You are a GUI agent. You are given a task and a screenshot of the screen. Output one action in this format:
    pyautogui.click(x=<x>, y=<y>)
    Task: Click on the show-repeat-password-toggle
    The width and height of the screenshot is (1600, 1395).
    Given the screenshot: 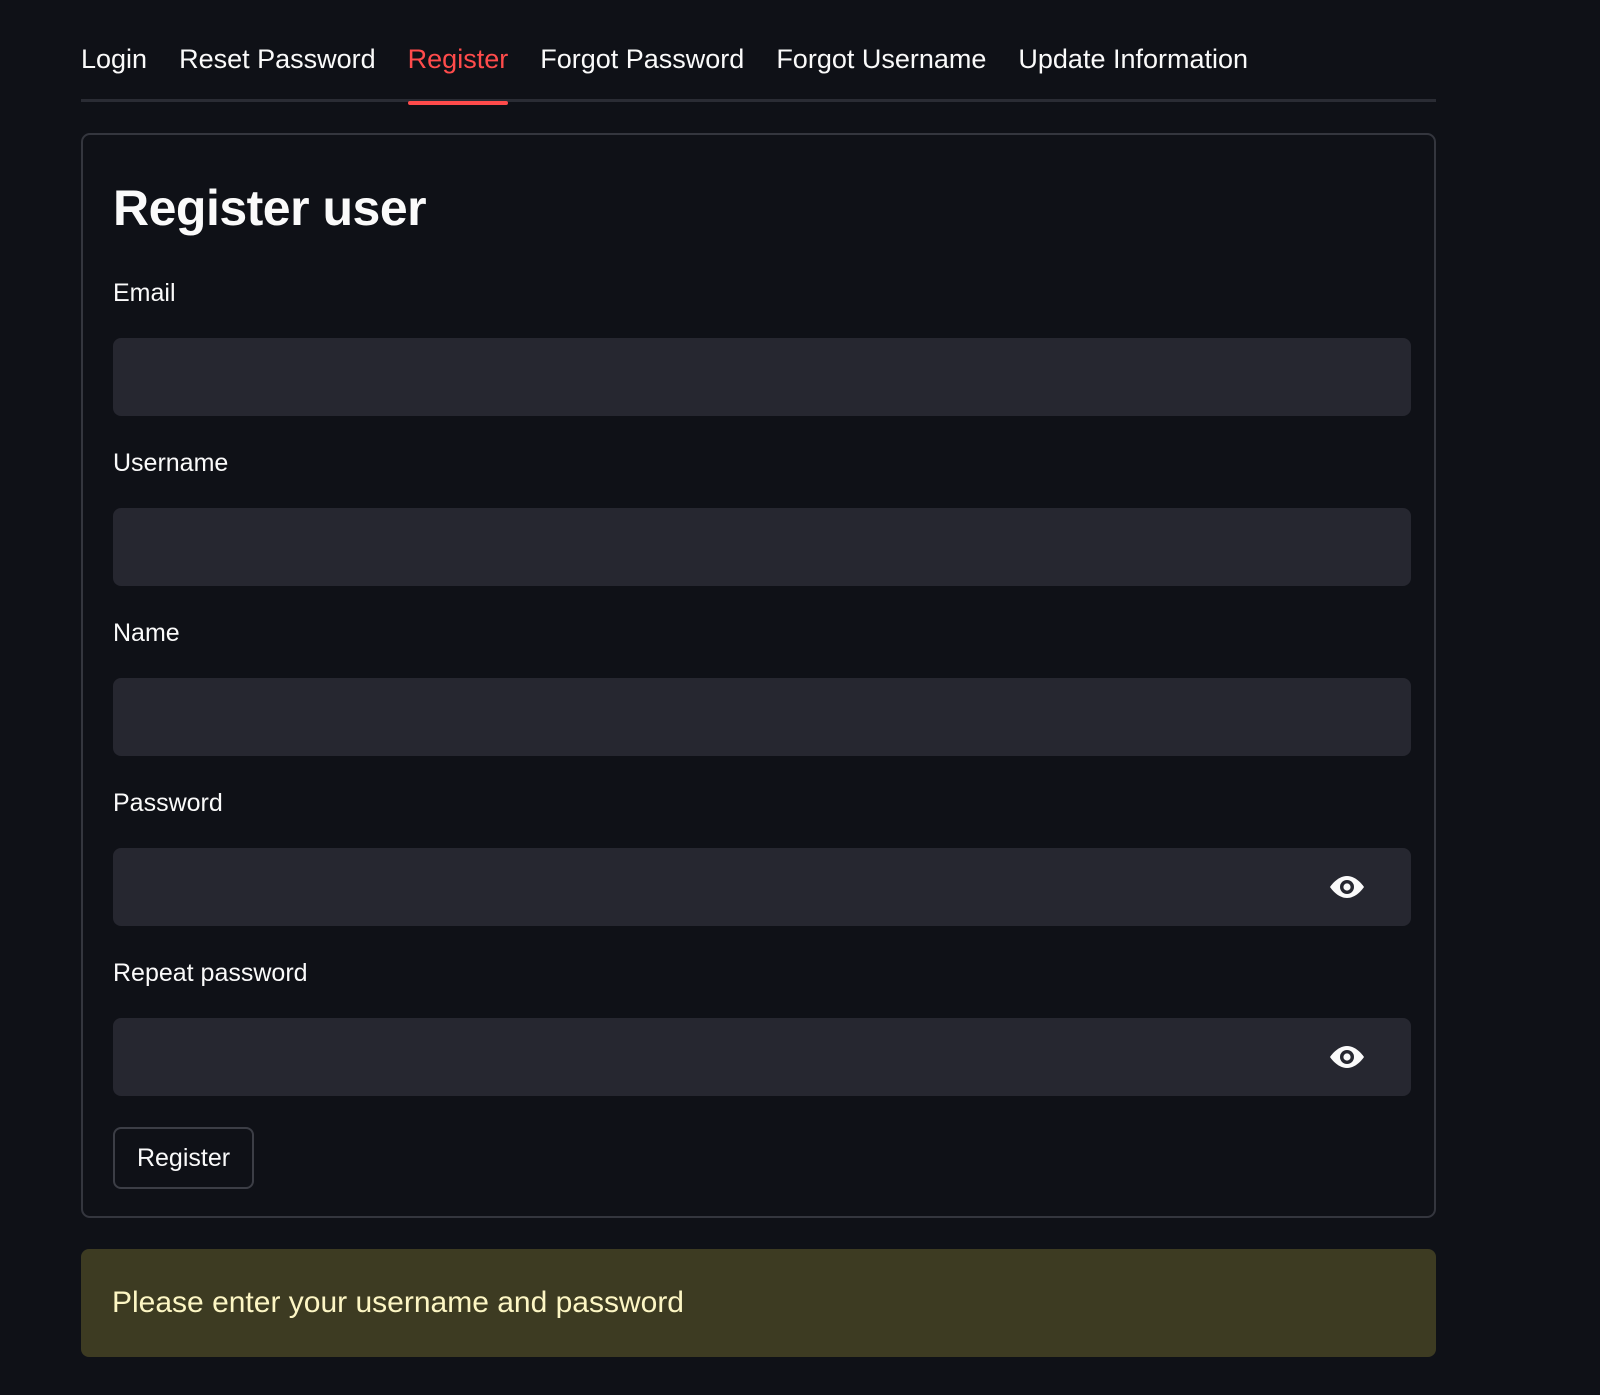 What is the action you would take?
    pyautogui.click(x=1347, y=1057)
    